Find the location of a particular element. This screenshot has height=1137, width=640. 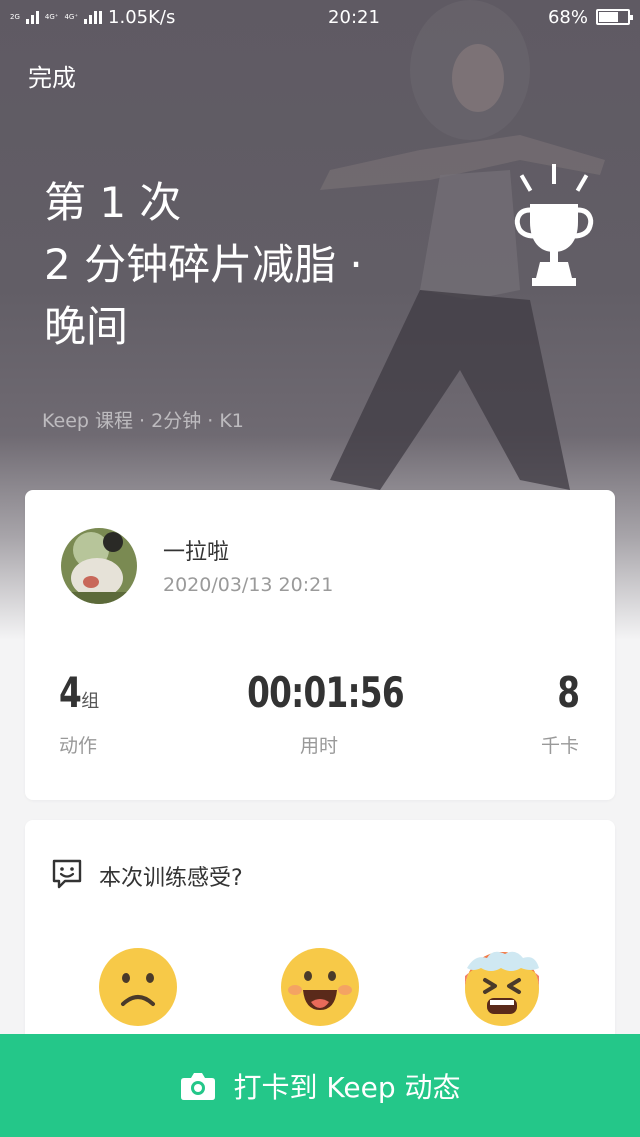

feedback-title: 本次训练感受? is located at coordinates (171, 878).